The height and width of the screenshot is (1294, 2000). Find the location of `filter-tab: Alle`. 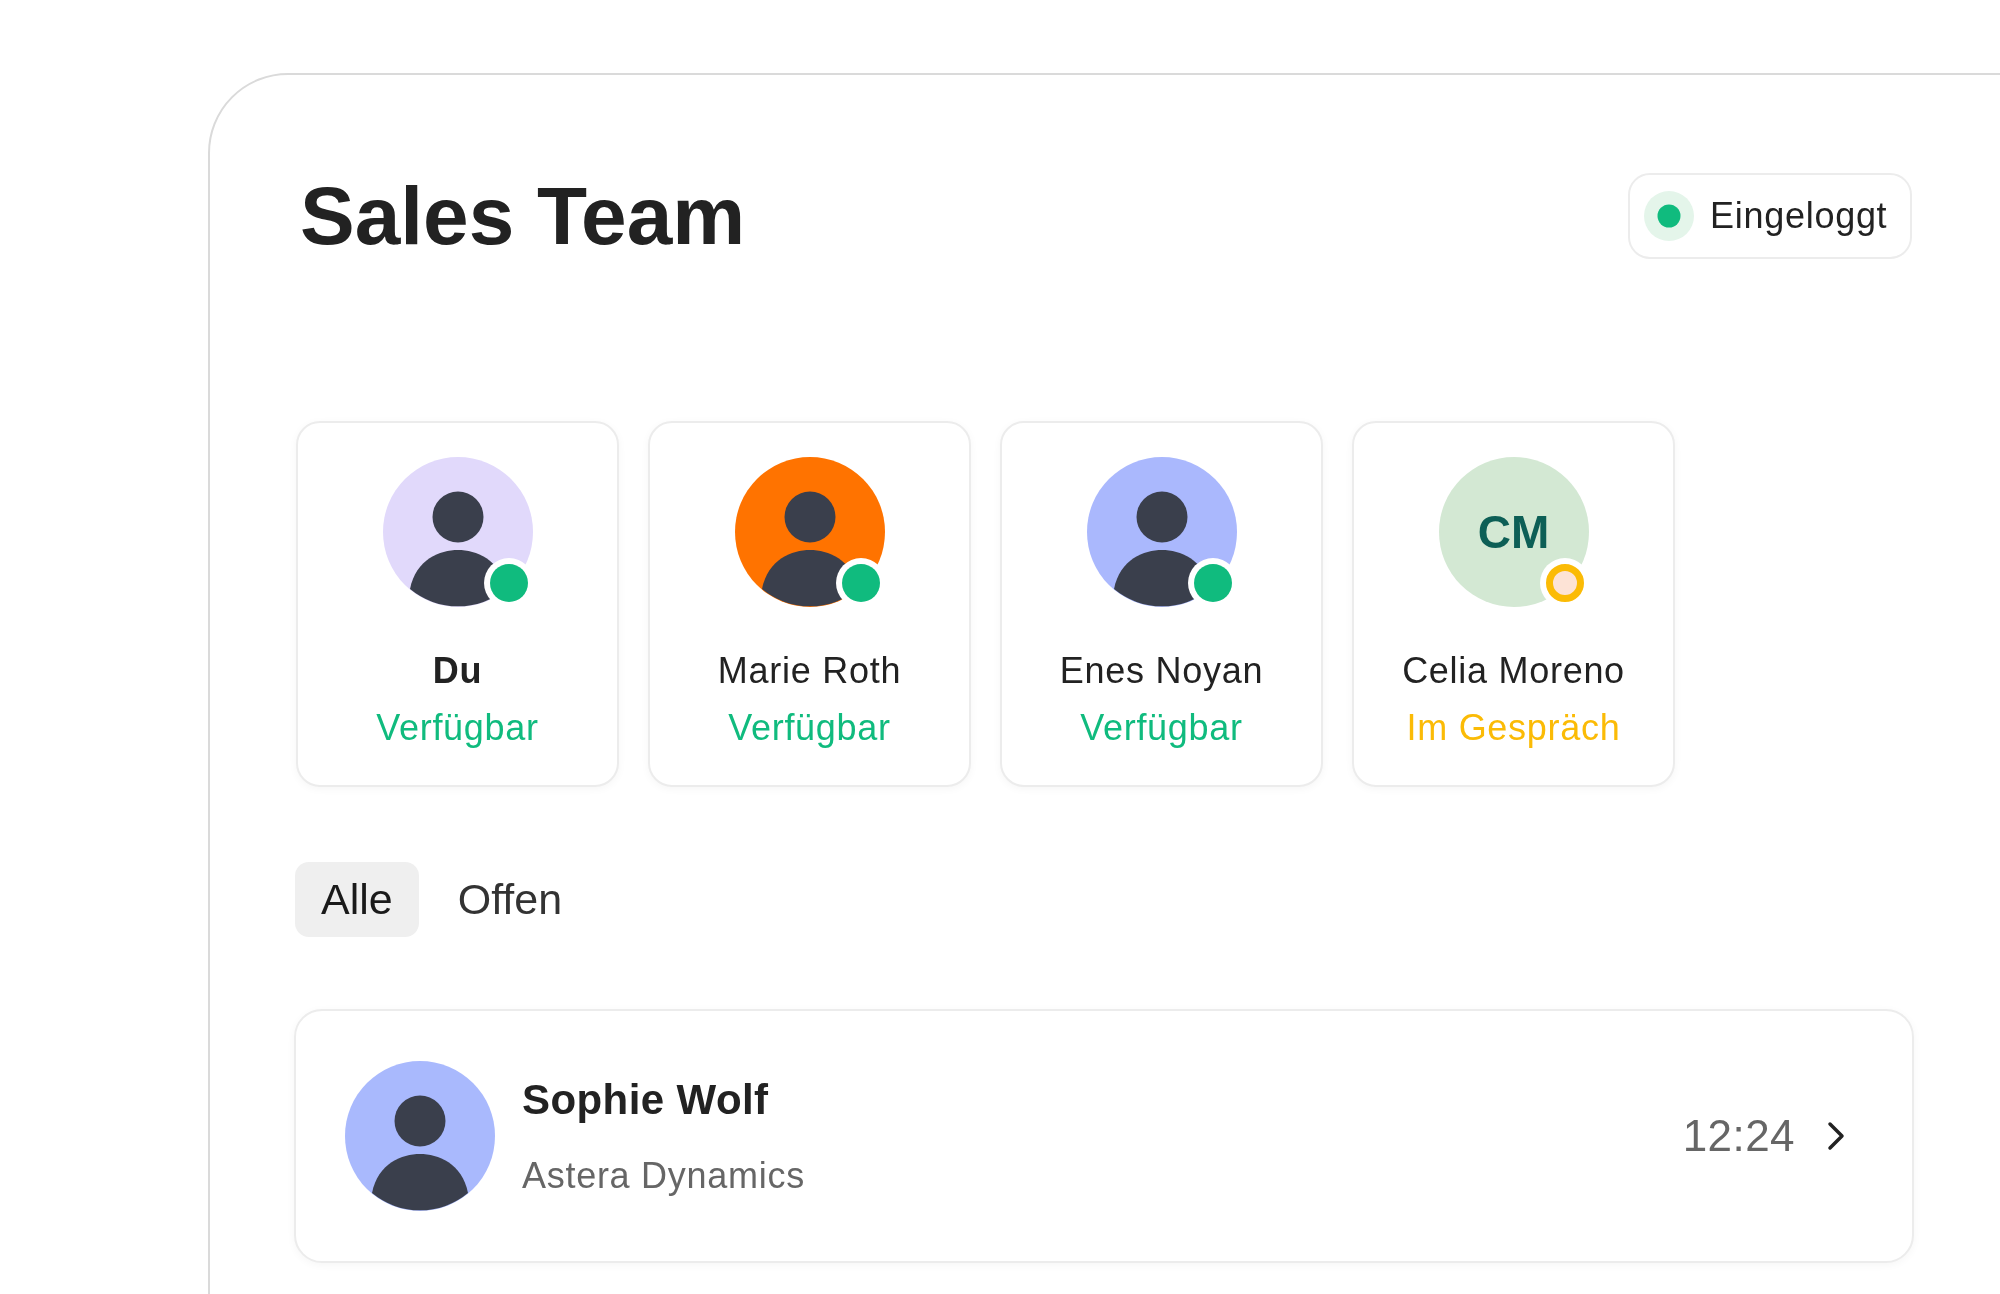

filter-tab: Alle is located at coordinates (357, 899).